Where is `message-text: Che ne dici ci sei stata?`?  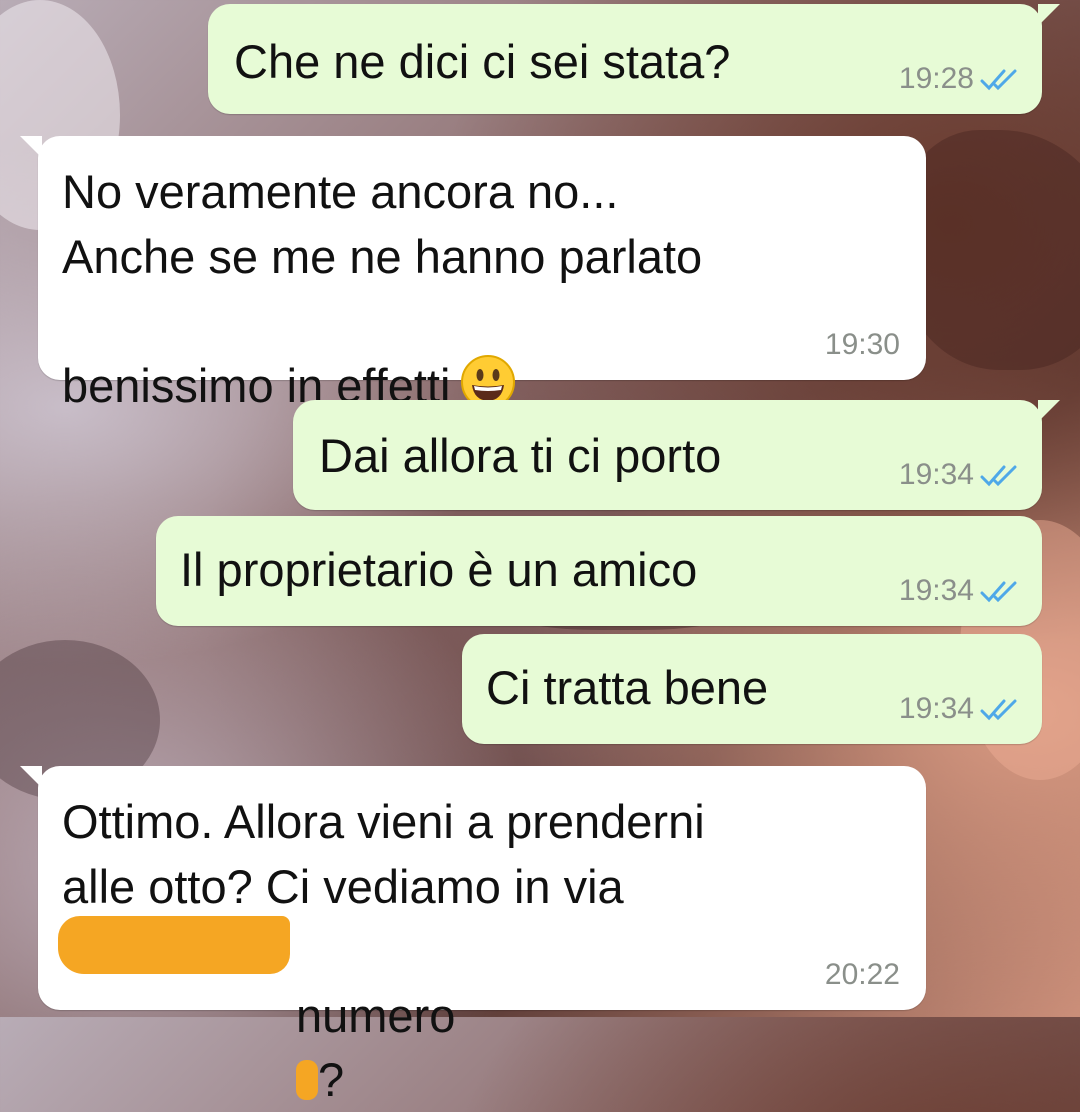 message-text: Che ne dici ci sei stata? is located at coordinates (482, 61).